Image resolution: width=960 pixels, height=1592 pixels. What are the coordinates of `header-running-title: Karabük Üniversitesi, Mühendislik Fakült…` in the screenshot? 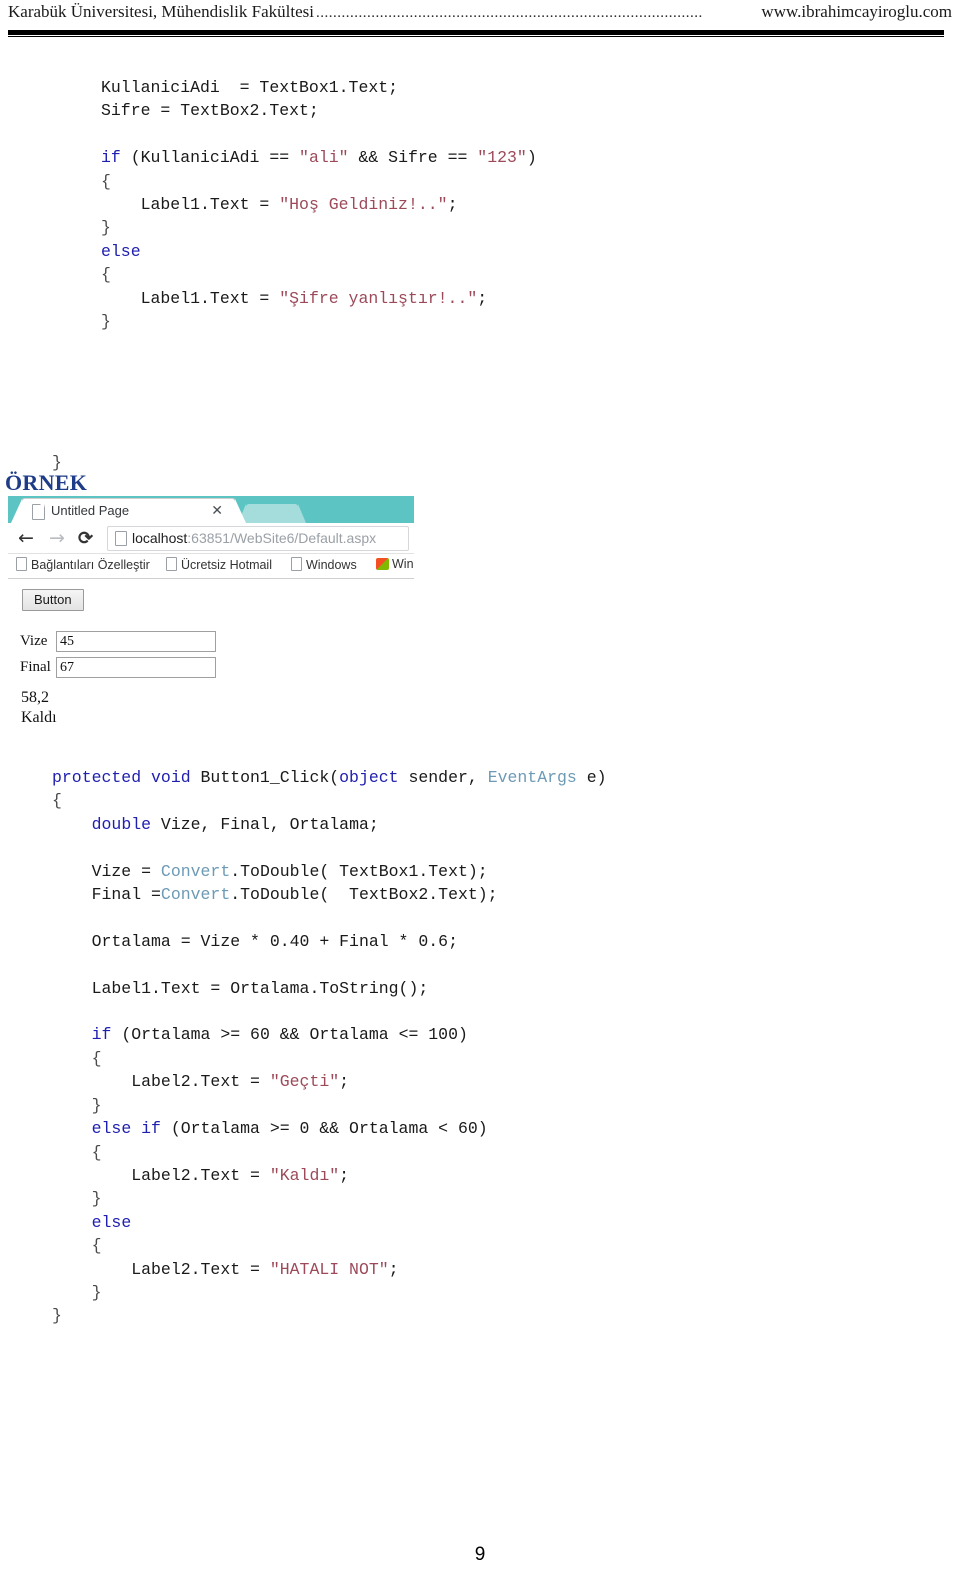 It's located at (480, 12).